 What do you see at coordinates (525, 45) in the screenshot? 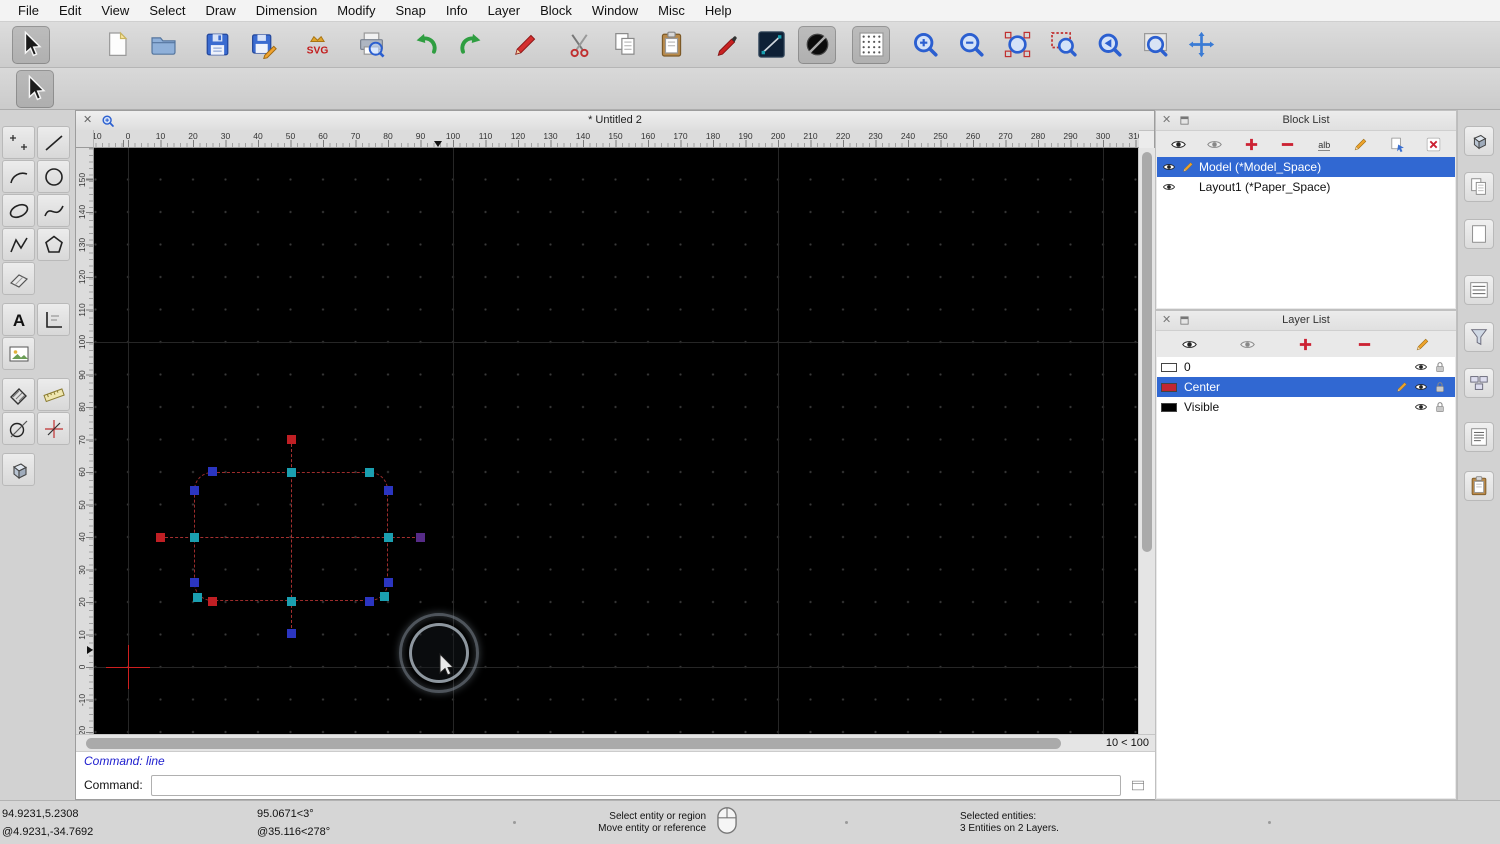
I see `edit-entity-button` at bounding box center [525, 45].